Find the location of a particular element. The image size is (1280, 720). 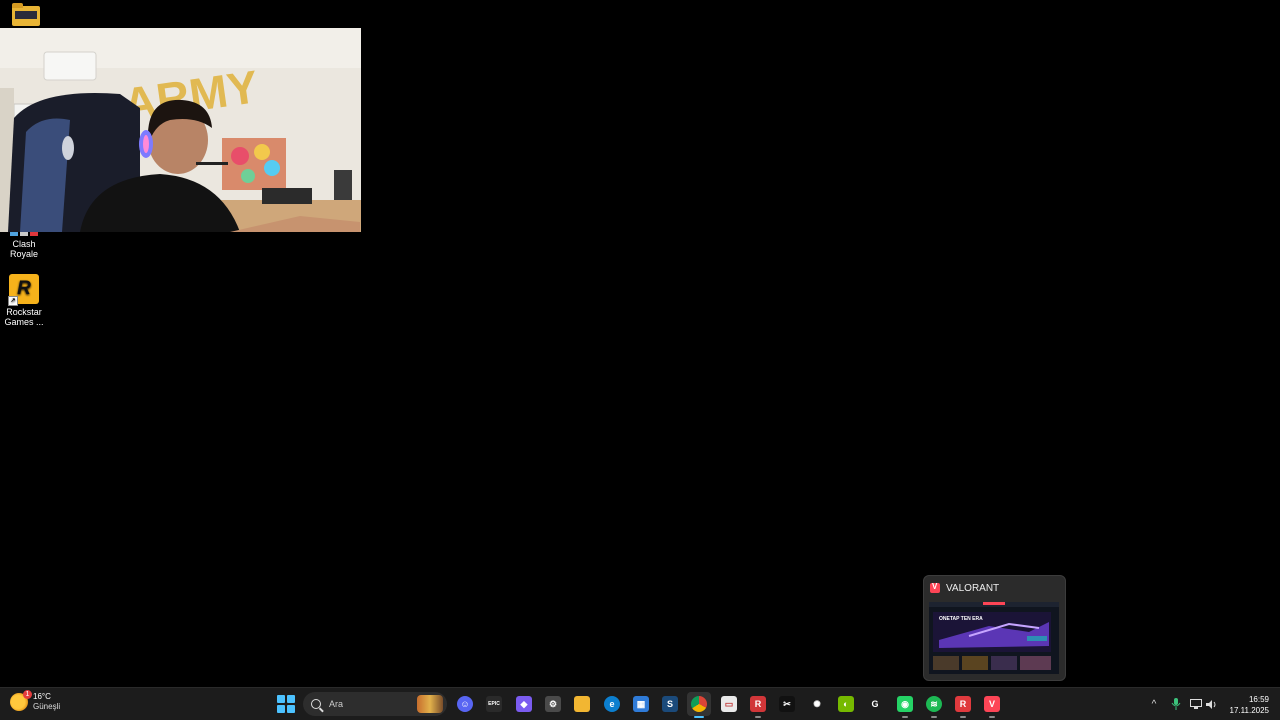

sun-icon: 1 is located at coordinates (21, 700).